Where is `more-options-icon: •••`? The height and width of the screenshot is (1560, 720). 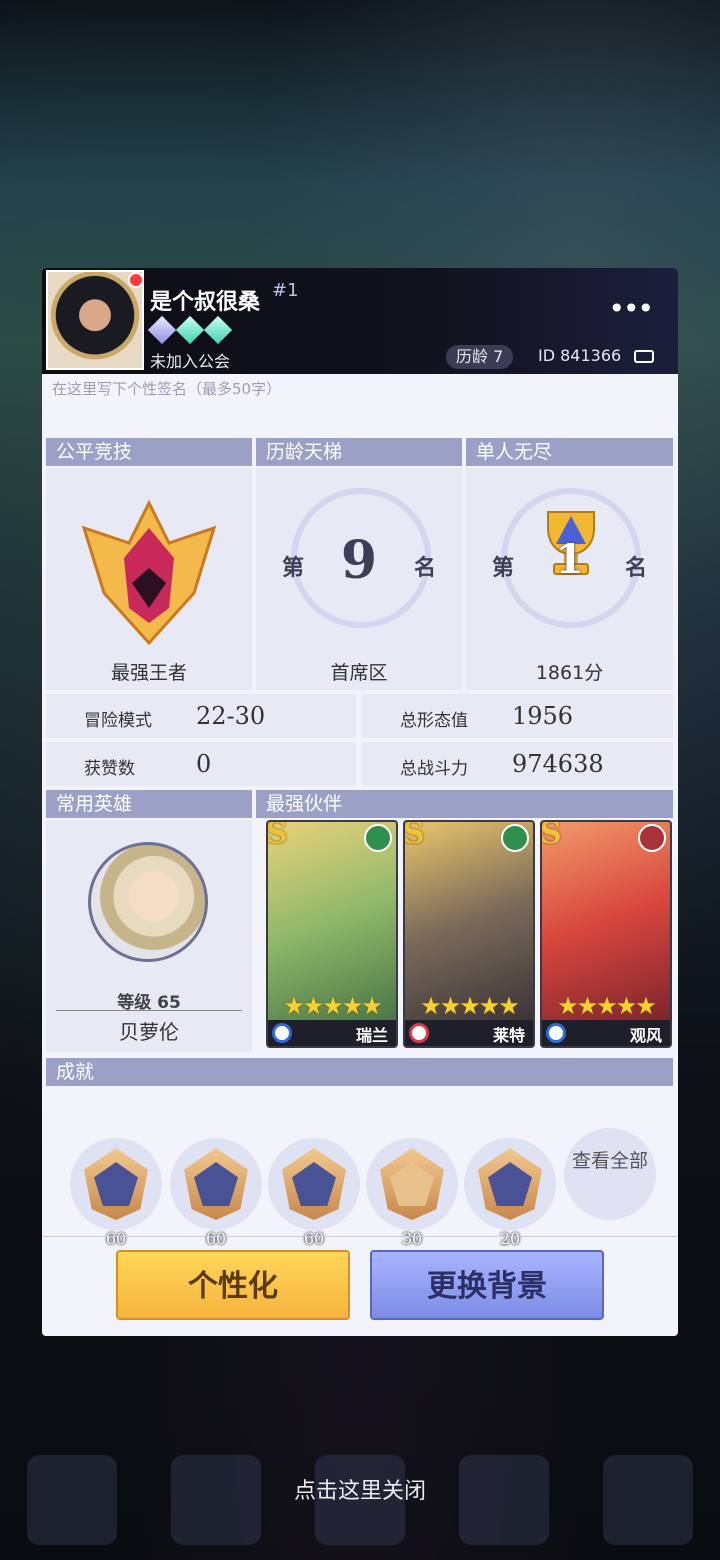
more-options-icon: ••• is located at coordinates (631, 308).